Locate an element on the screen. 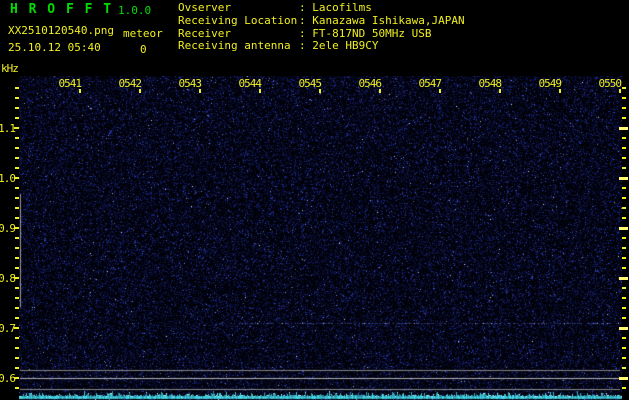 This screenshot has width=629, height=400. info-label: Receiving Location is located at coordinates (238, 20).